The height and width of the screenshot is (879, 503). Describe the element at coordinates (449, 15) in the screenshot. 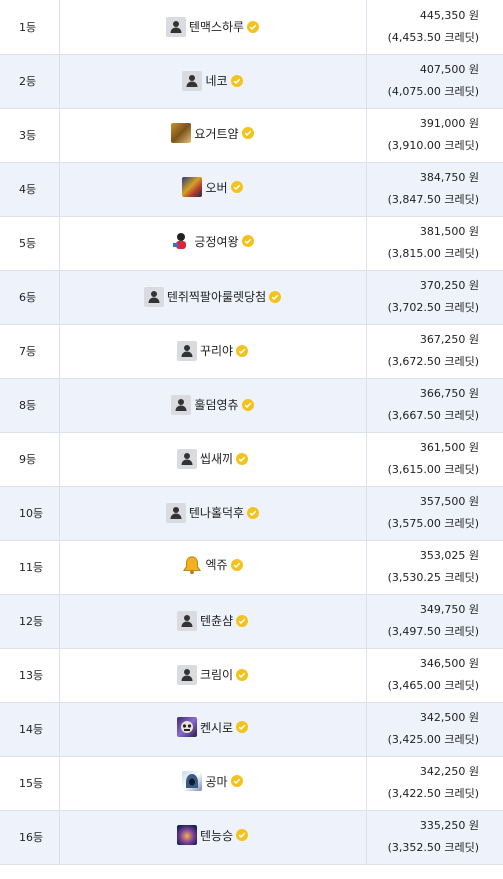

I see `amount-won: 445,350 원` at that location.